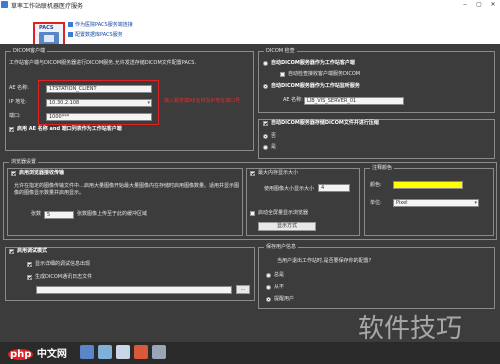 The height and width of the screenshot is (364, 500). Describe the element at coordinates (112, 214) in the screenshot. I see `count-suffix: 张数图像上传至于此的缓冲区域` at that location.